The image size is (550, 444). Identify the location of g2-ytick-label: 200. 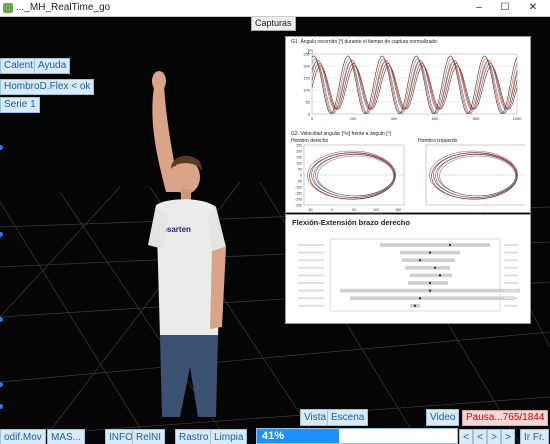
(299, 151).